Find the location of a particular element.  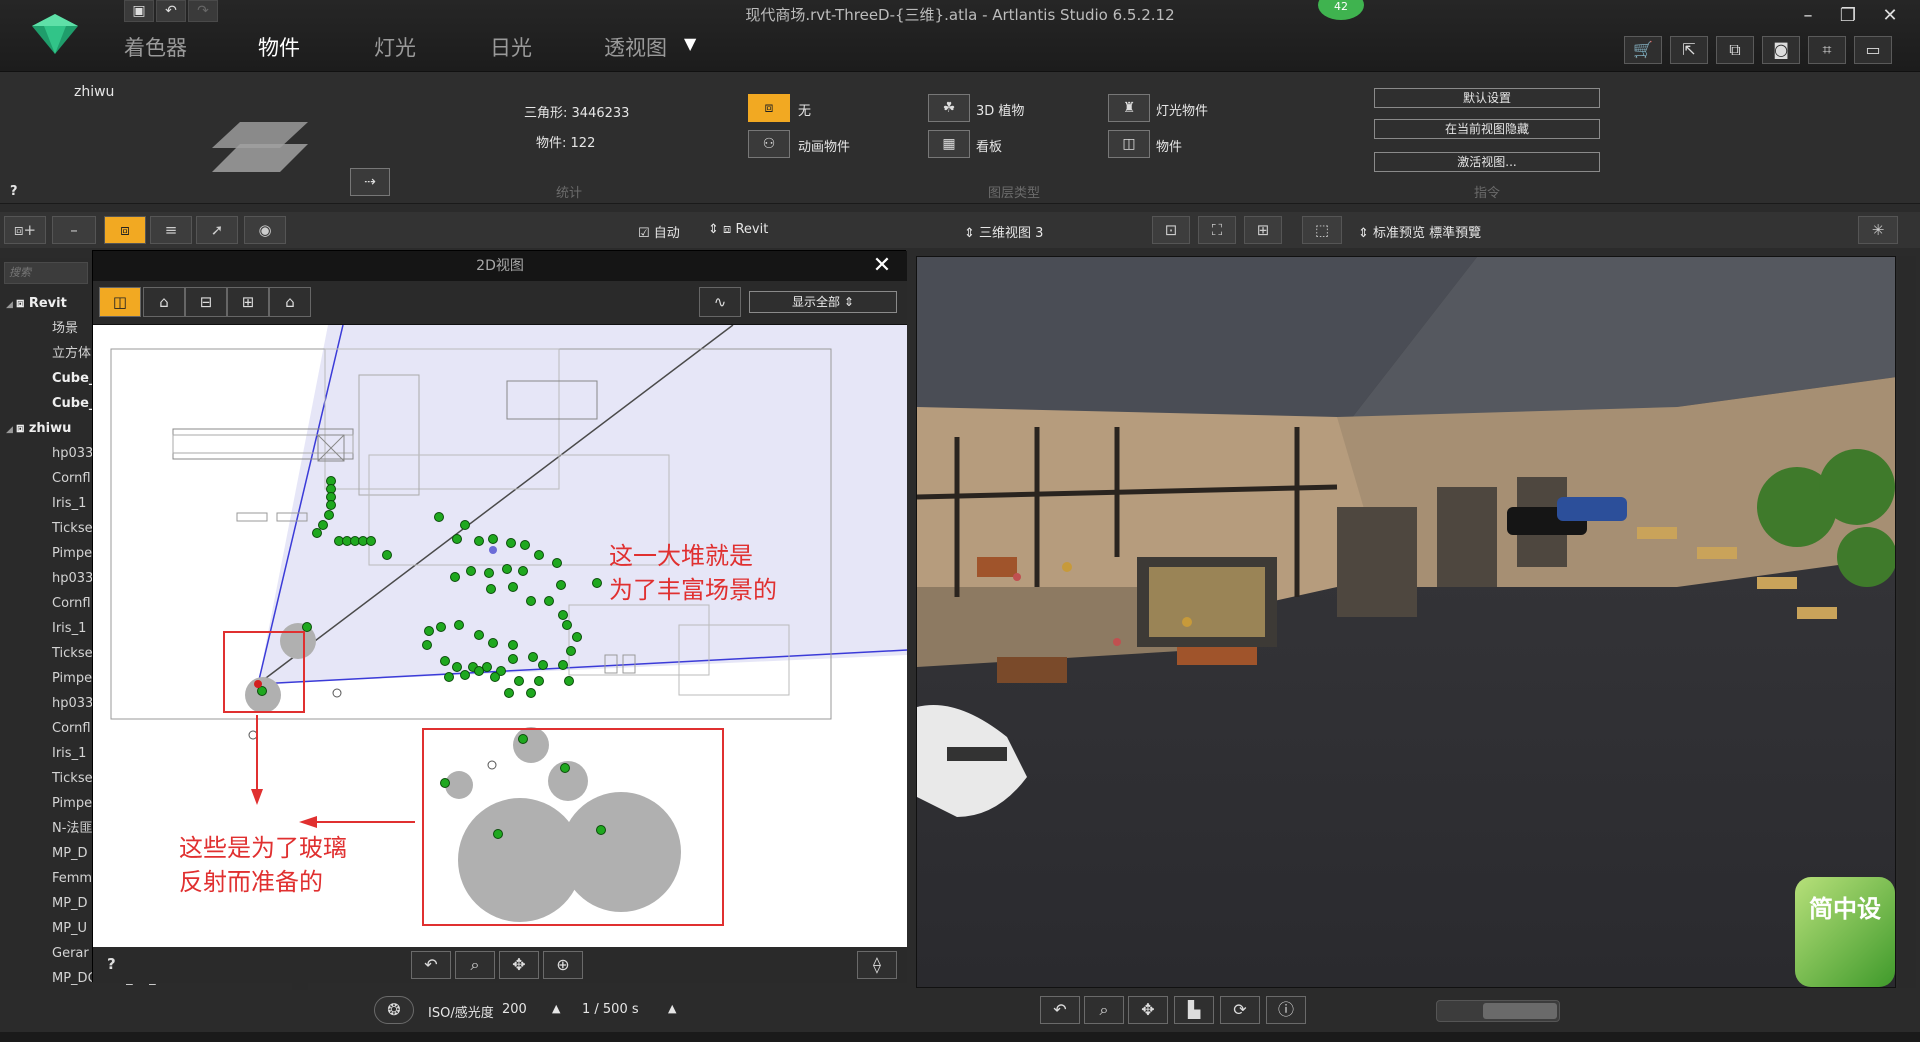

help-icon-2d: ? is located at coordinates (111, 964).